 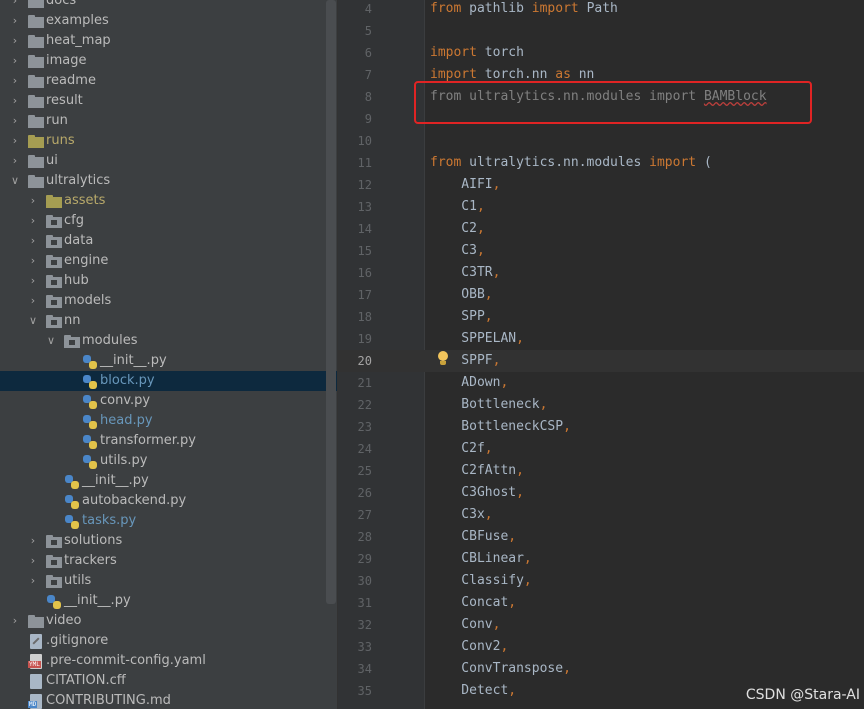 I want to click on tree-item-modules-init: __init__.py, so click(x=168, y=361).